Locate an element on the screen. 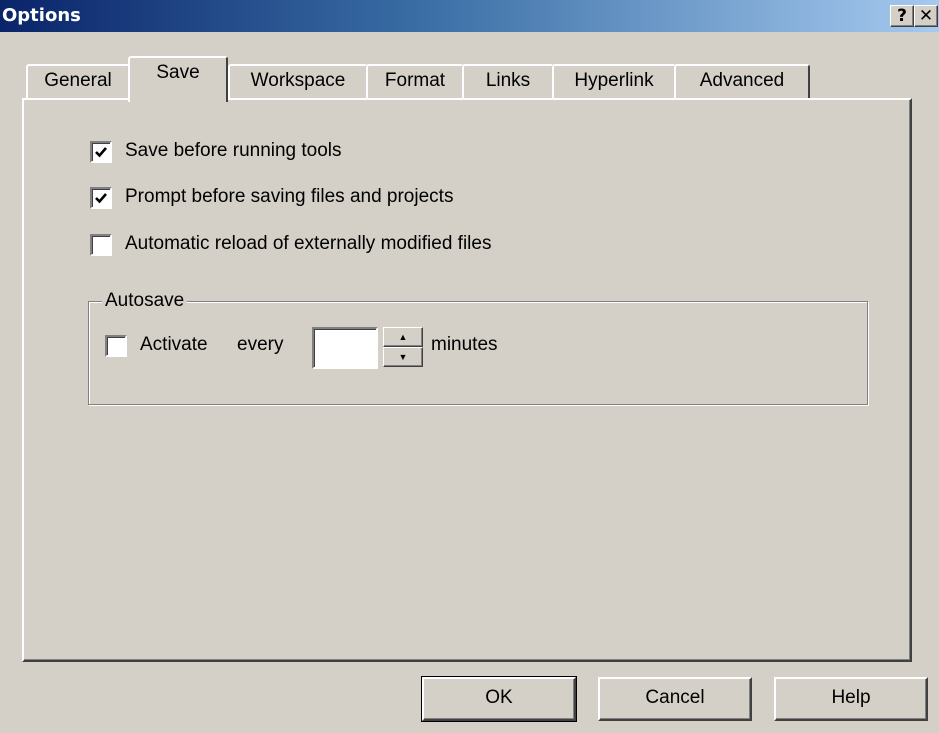  prompt-before-saving-label: Prompt before saving files and projects is located at coordinates (289, 196).